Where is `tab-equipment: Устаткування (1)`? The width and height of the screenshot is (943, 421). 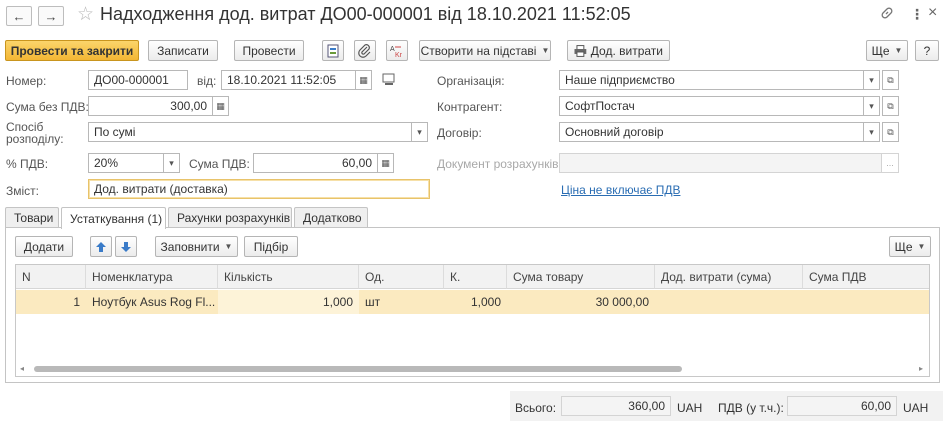
tab-equipment: Устаткування (1) is located at coordinates (113, 218).